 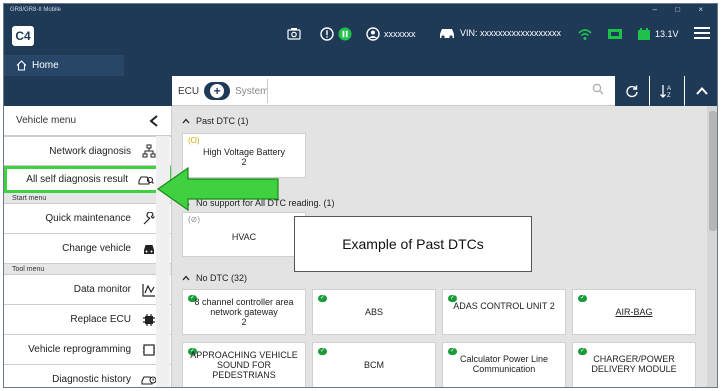 What do you see at coordinates (149, 218) in the screenshot?
I see `wrench-icon` at bounding box center [149, 218].